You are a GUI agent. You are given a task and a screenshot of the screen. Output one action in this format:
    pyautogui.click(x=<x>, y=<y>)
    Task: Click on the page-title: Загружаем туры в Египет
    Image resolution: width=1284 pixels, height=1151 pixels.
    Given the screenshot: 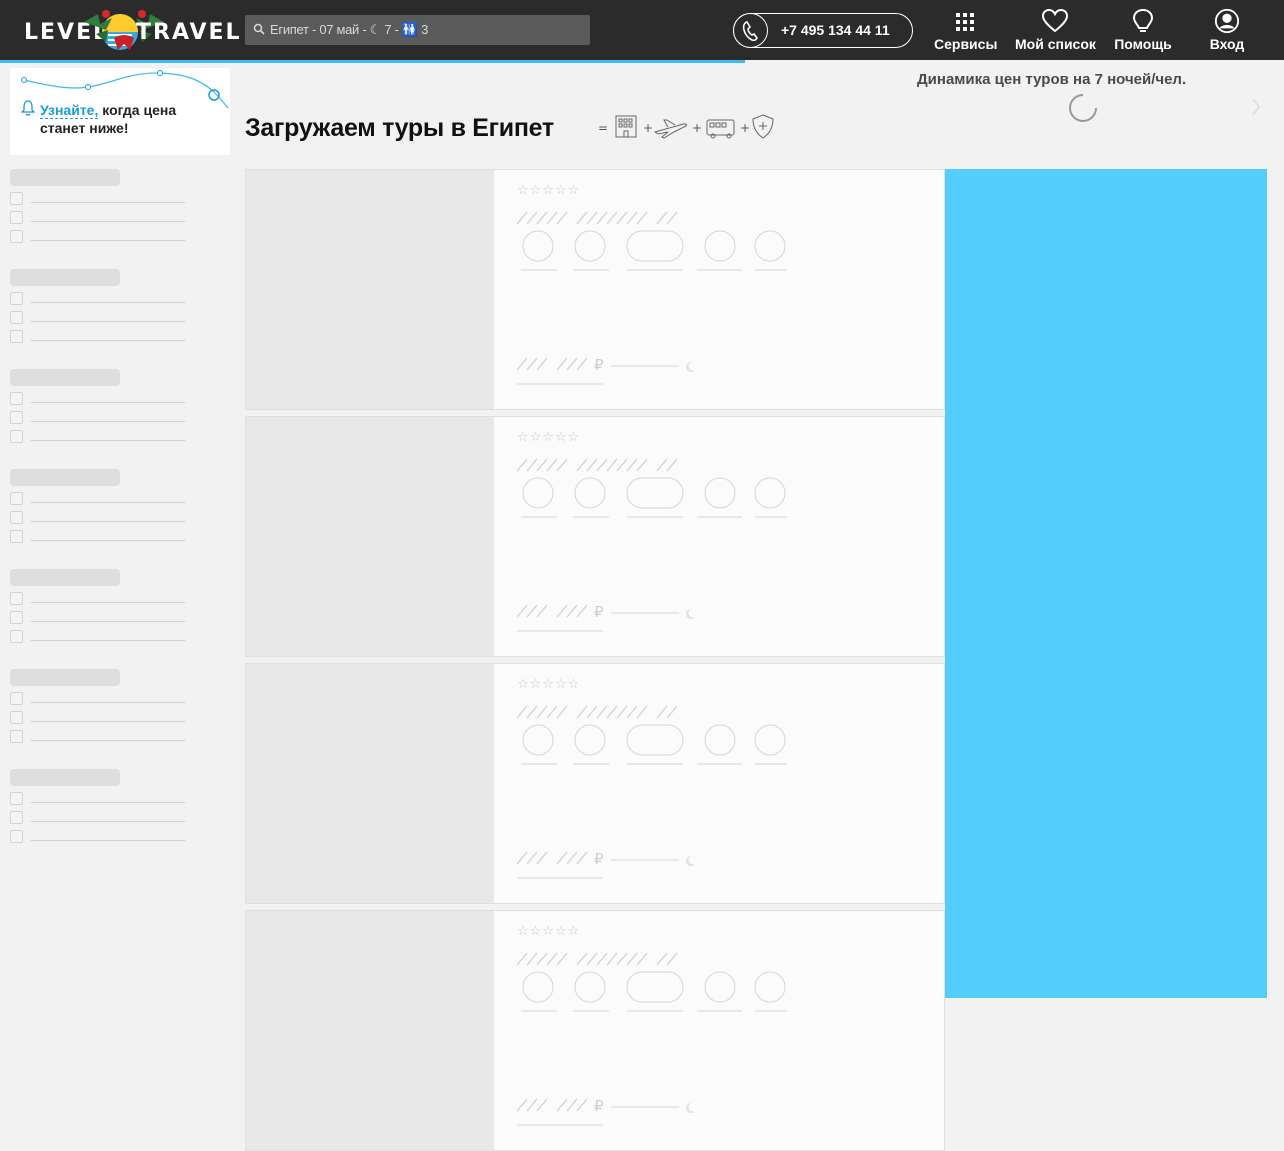 What is the action you would take?
    pyautogui.click(x=399, y=128)
    